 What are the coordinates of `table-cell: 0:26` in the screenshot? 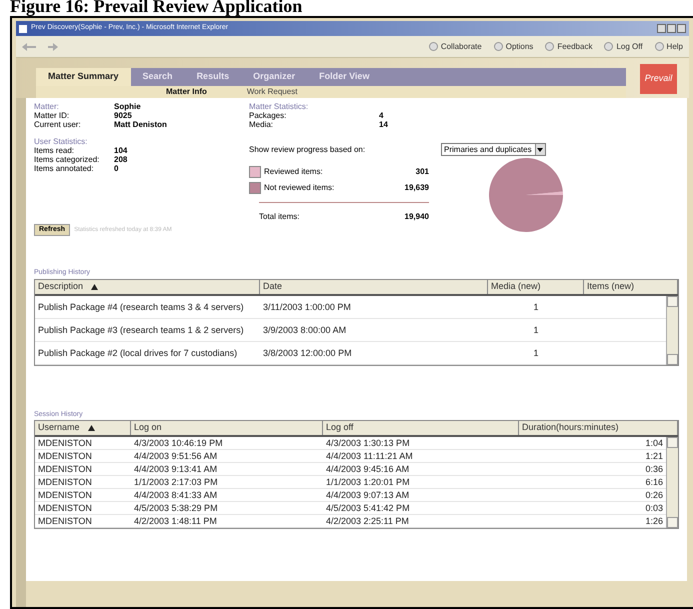 It's located at (654, 495).